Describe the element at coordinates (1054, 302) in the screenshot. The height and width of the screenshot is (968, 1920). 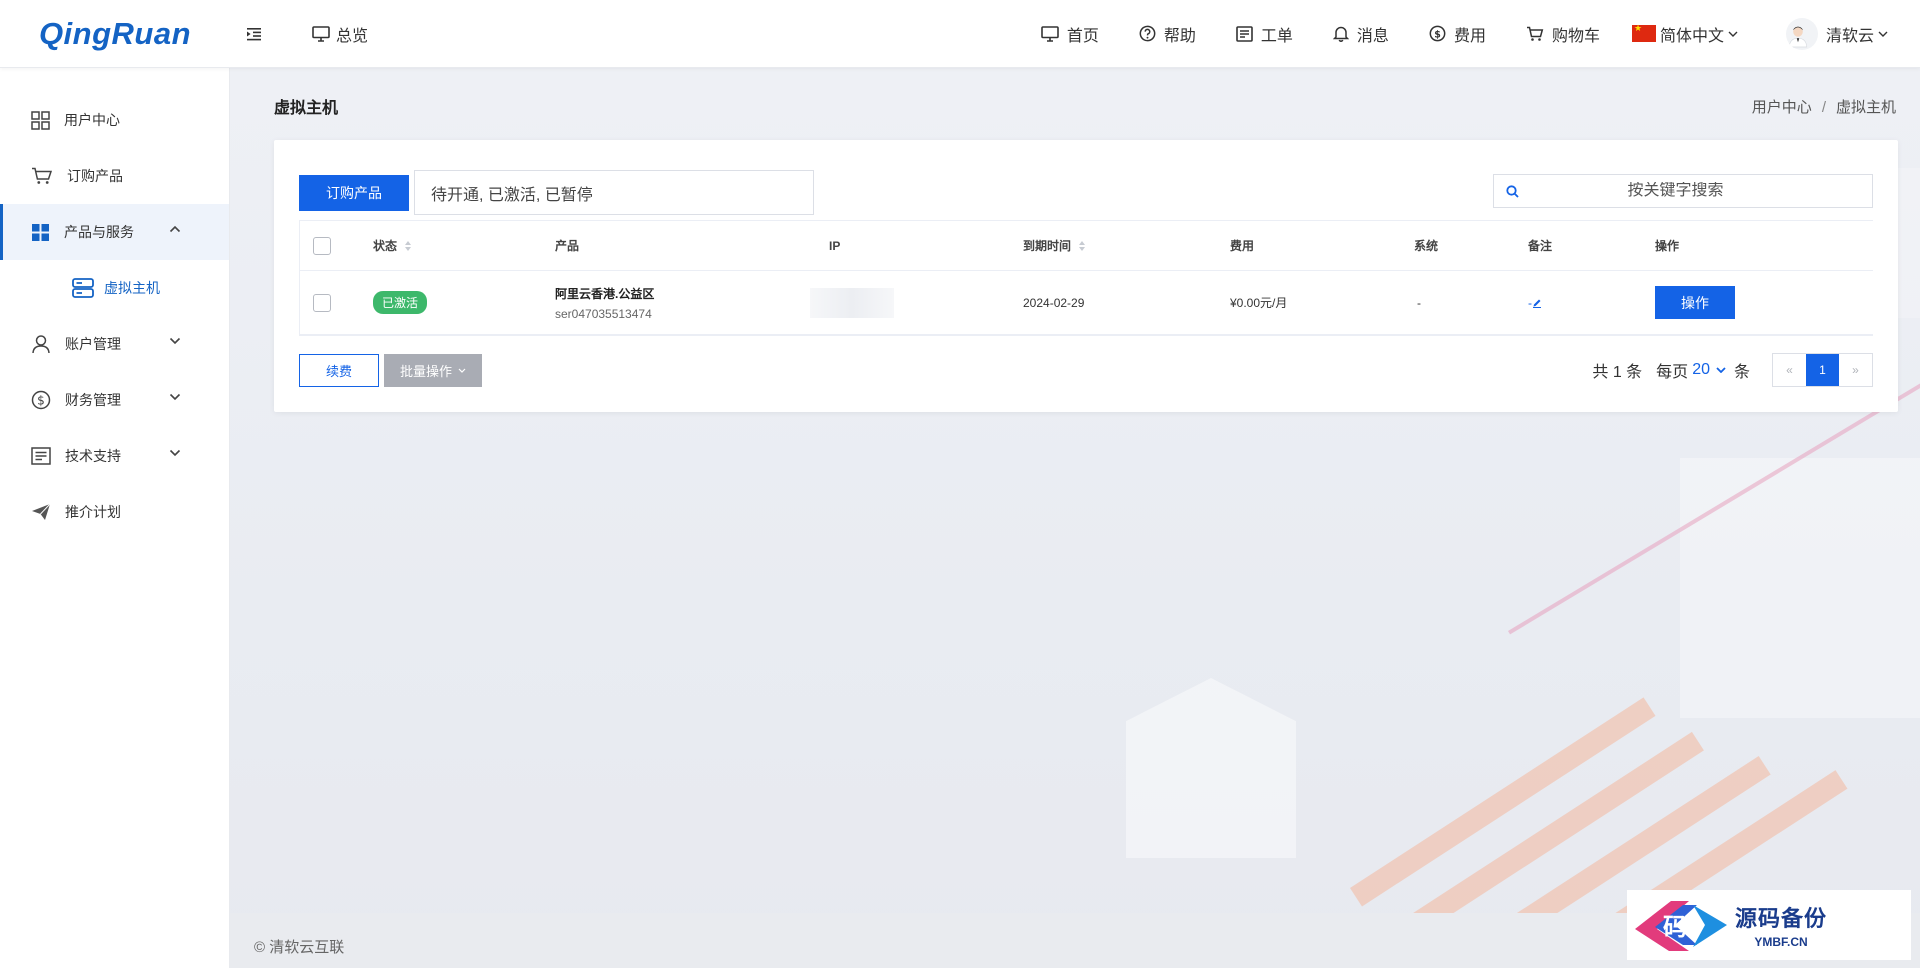
I see `expire-date: 2024-02-29` at that location.